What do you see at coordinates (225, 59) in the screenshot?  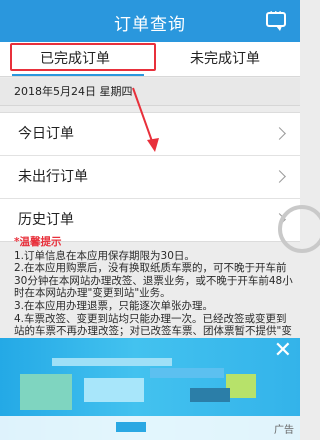 I see `tab-pending-orders: 未完成订单` at bounding box center [225, 59].